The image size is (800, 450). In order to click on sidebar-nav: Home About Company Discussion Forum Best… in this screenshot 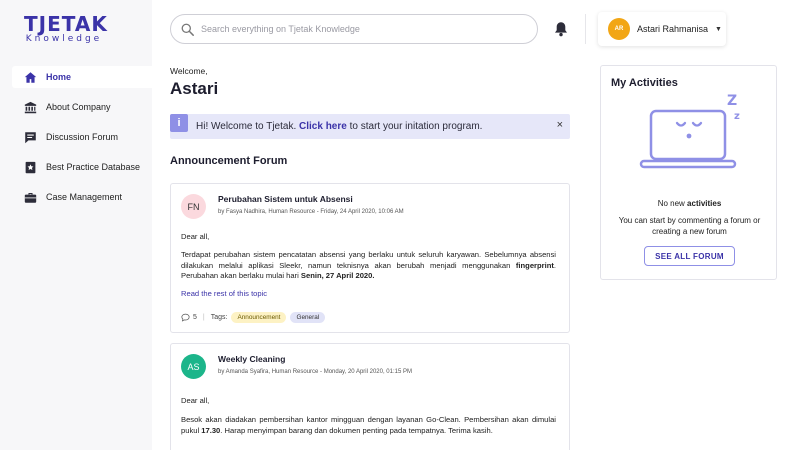, I will do `click(82, 141)`.